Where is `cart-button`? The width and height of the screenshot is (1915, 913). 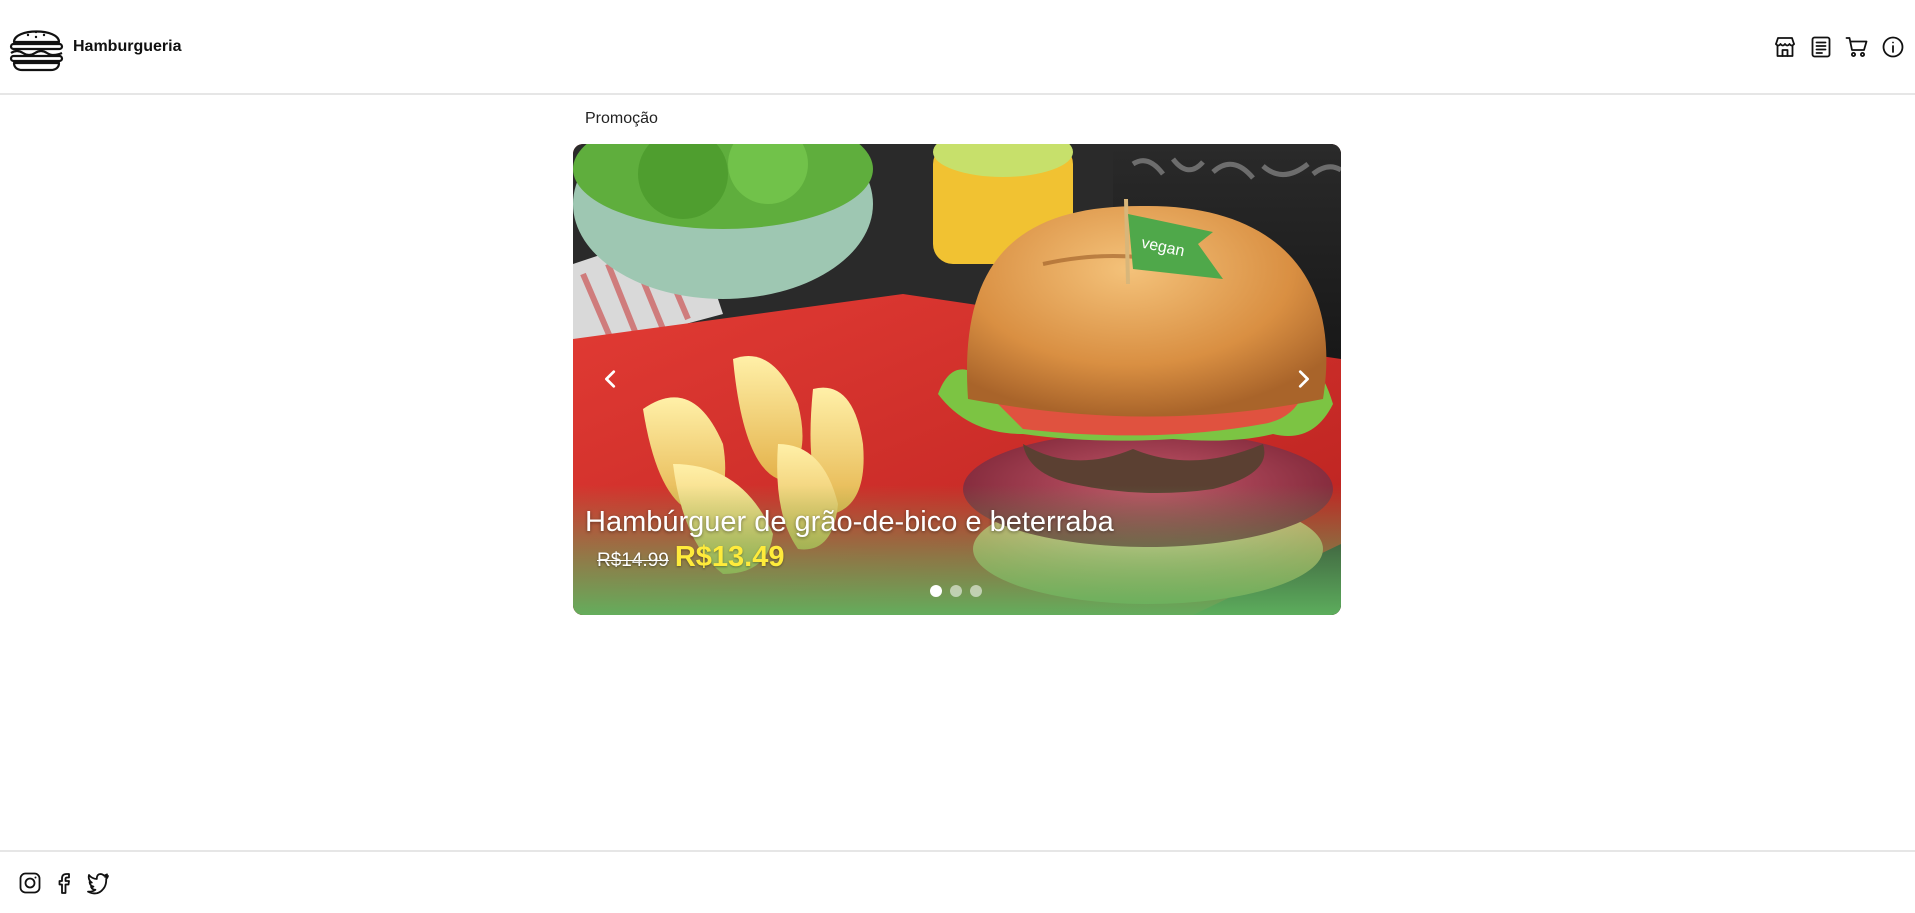 cart-button is located at coordinates (1857, 47).